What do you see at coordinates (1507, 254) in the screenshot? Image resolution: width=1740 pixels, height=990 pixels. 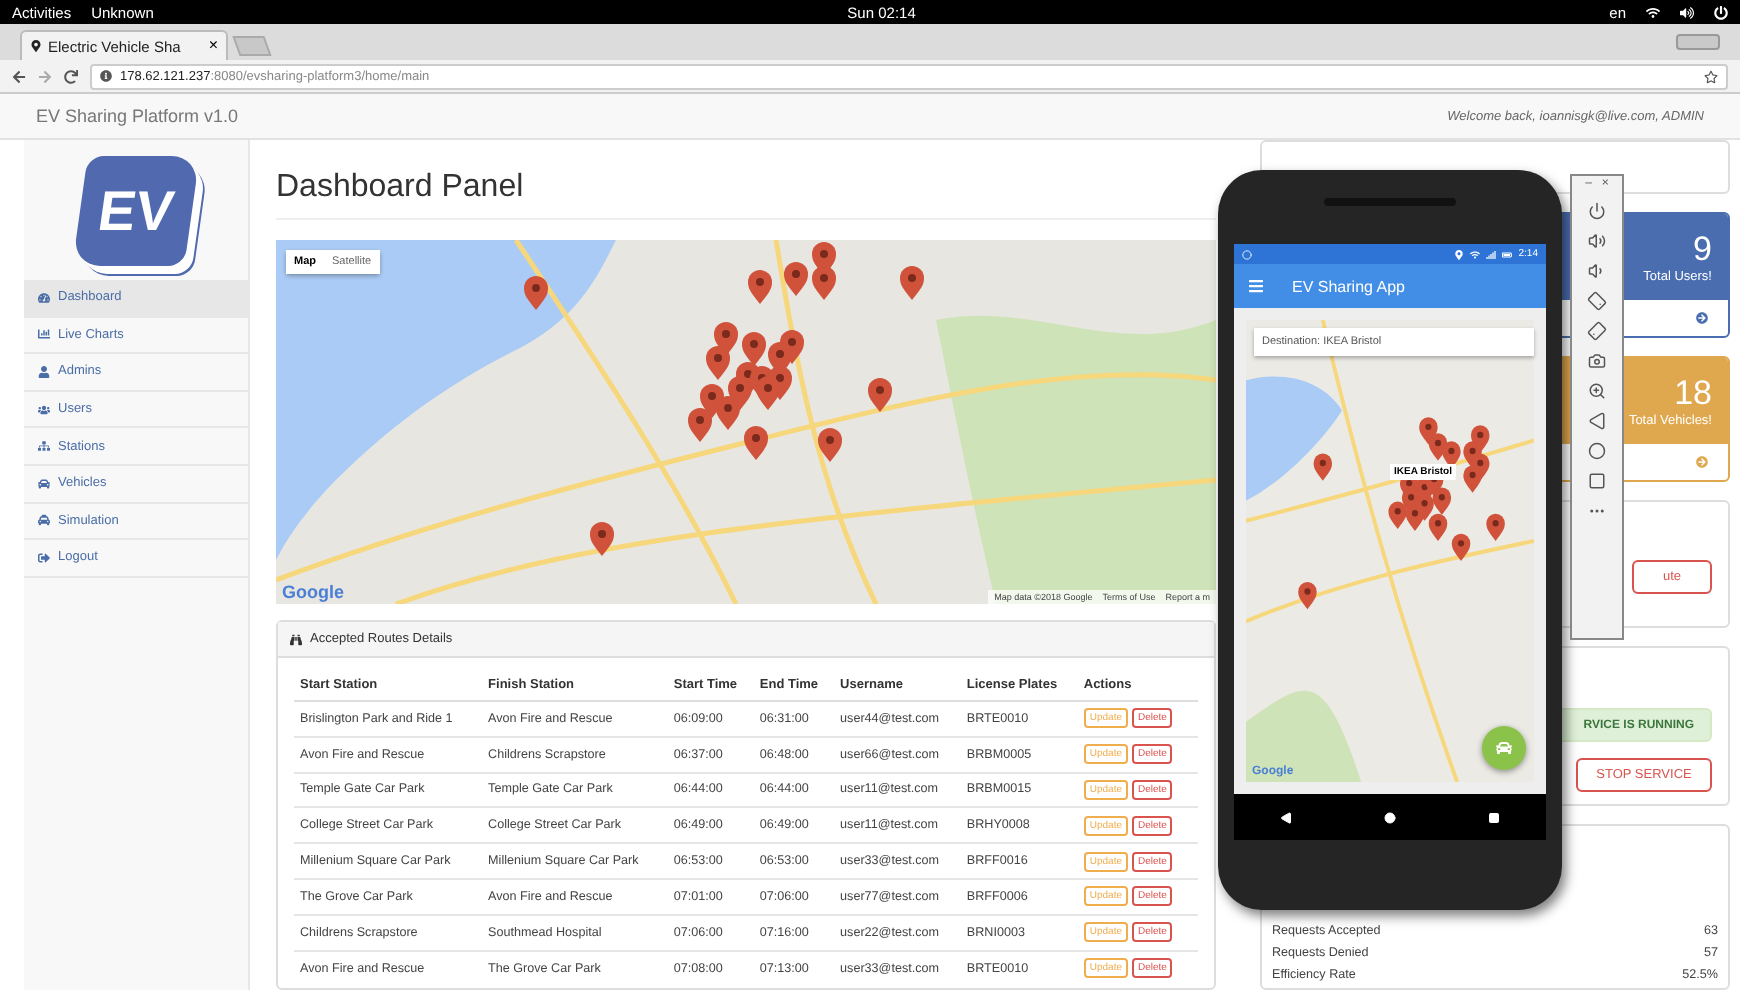 I see `battery-icon` at bounding box center [1507, 254].